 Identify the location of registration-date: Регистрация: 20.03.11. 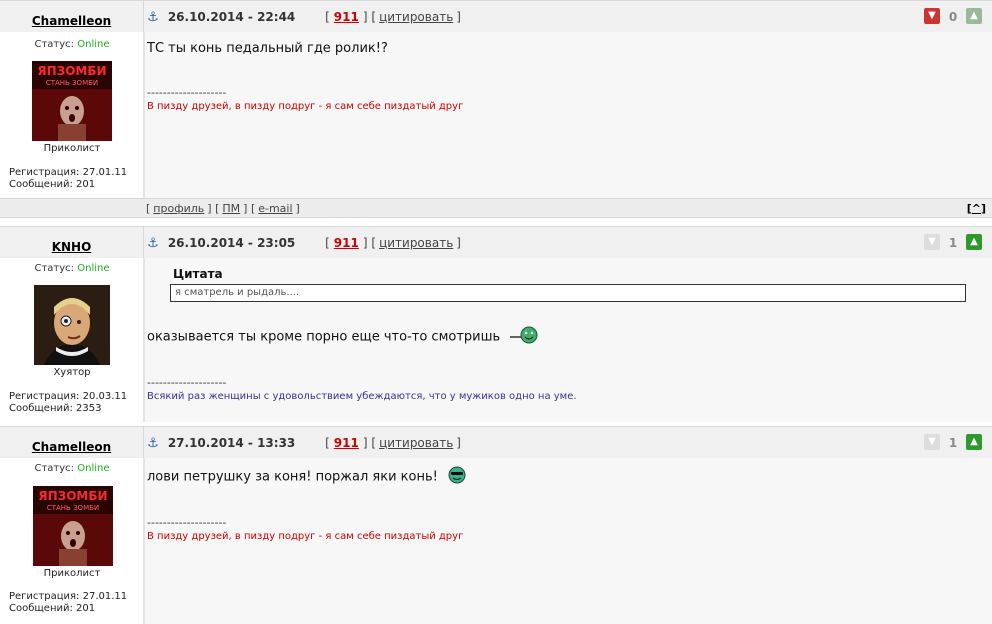
(68, 396).